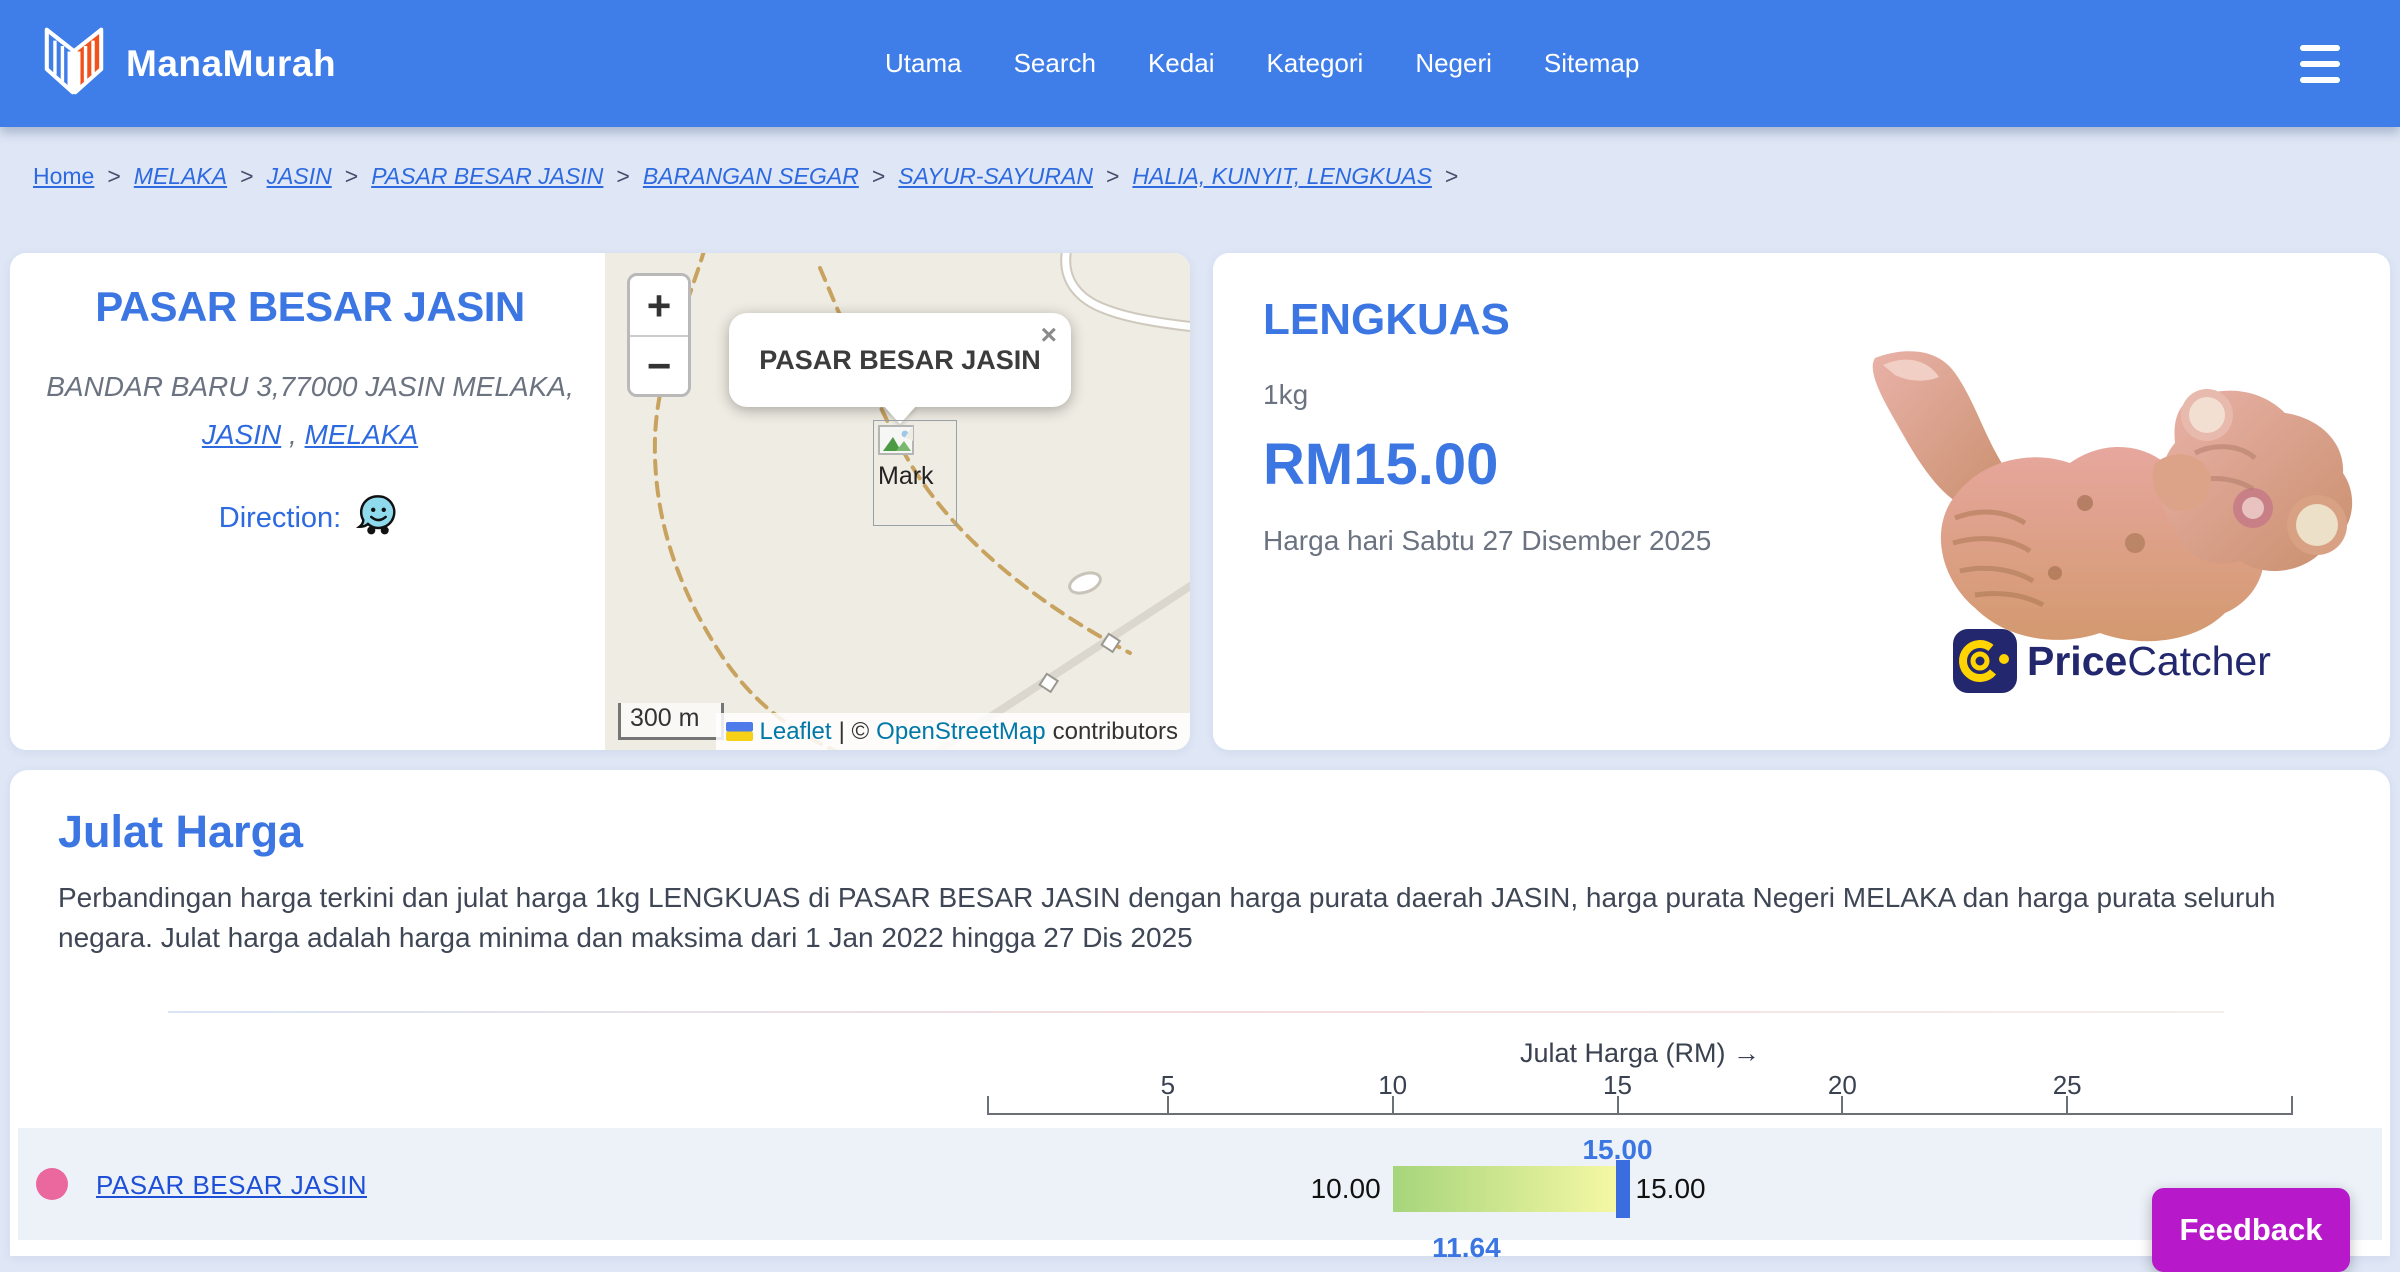 The width and height of the screenshot is (2400, 1272). What do you see at coordinates (2321, 64) in the screenshot?
I see `hamburger-menu-icon` at bounding box center [2321, 64].